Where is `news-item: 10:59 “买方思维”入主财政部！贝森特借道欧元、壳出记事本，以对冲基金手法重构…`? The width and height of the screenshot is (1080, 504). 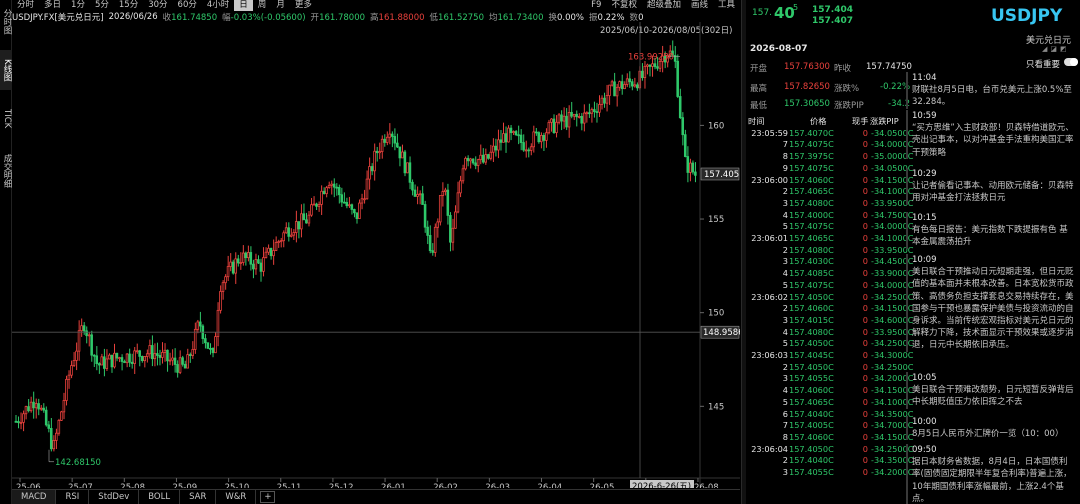
news-item: 10:59 “买方思维”入主财政部！贝森特借道欧元、壳出记事本，以对冲基金手法重构… is located at coordinates (990, 134).